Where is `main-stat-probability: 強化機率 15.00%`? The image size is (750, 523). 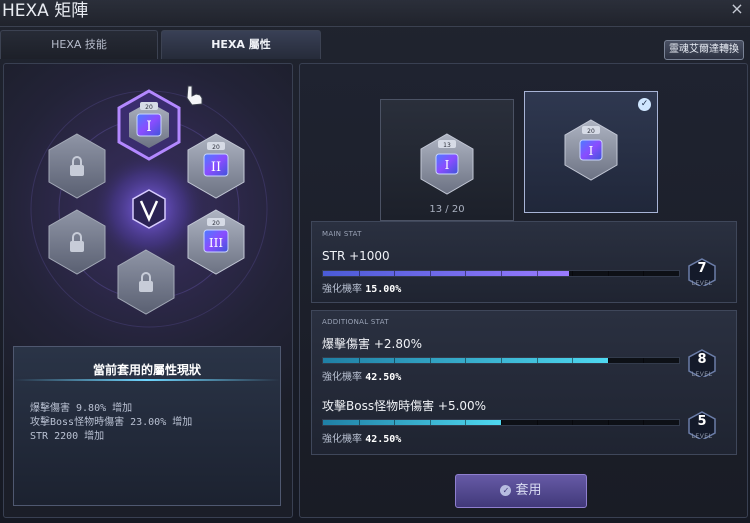
main-stat-probability: 強化機率 15.00% is located at coordinates (361, 287).